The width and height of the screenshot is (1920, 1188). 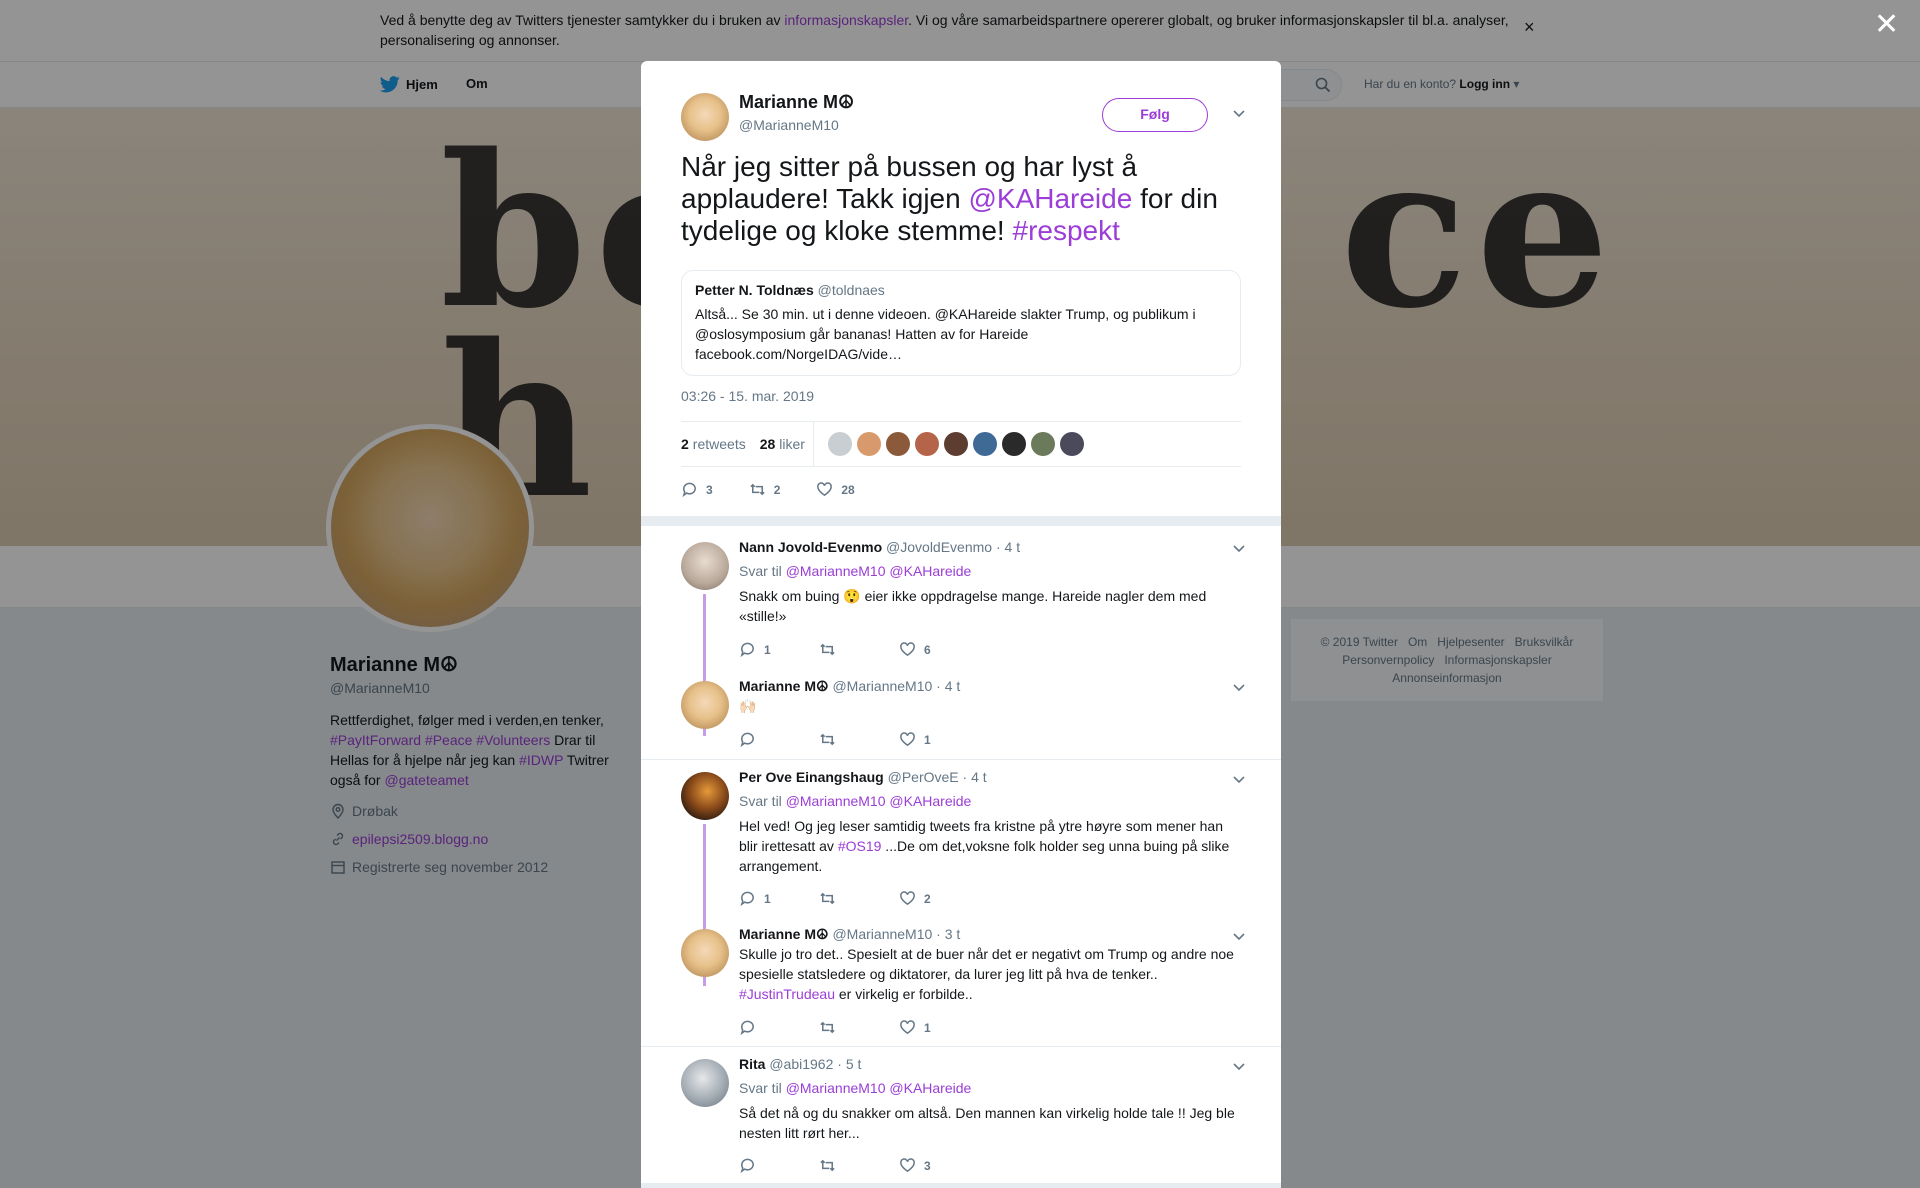 What do you see at coordinates (747, 396) in the screenshot?
I see `tweet-timestamp: 03:26 - 15. mar. 2019` at bounding box center [747, 396].